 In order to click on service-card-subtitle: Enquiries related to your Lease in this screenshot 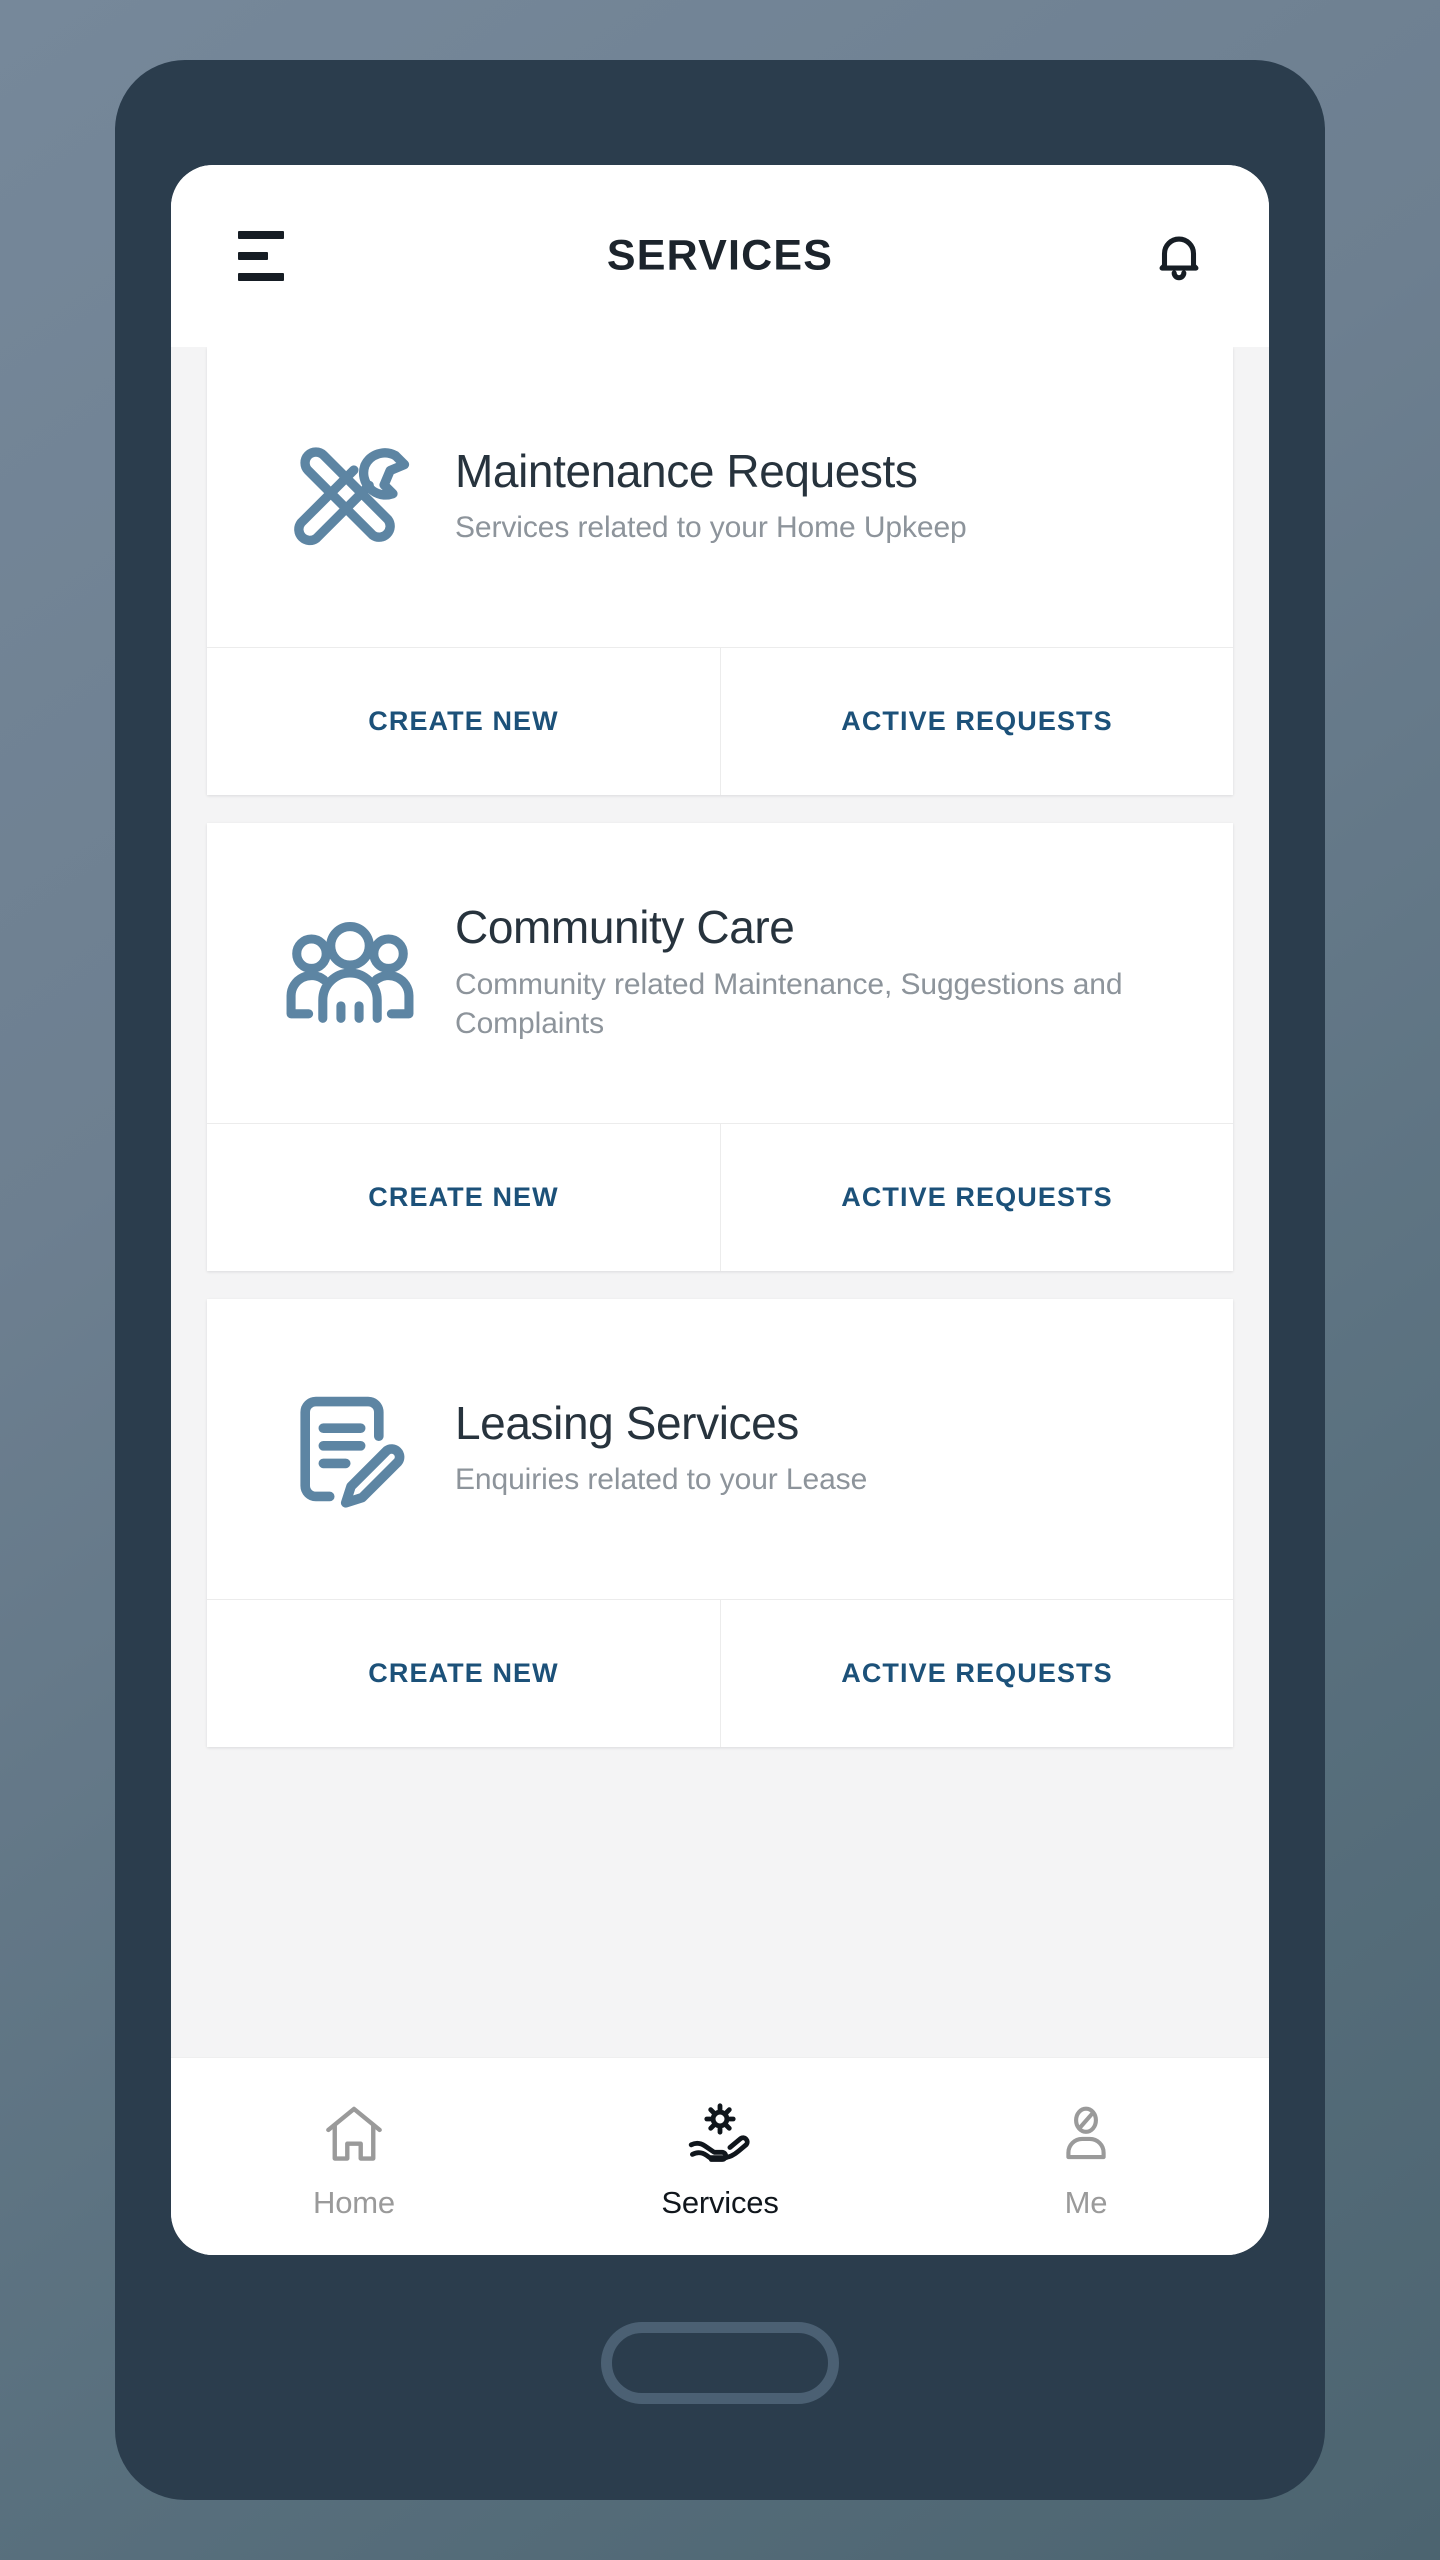, I will do `click(661, 1480)`.